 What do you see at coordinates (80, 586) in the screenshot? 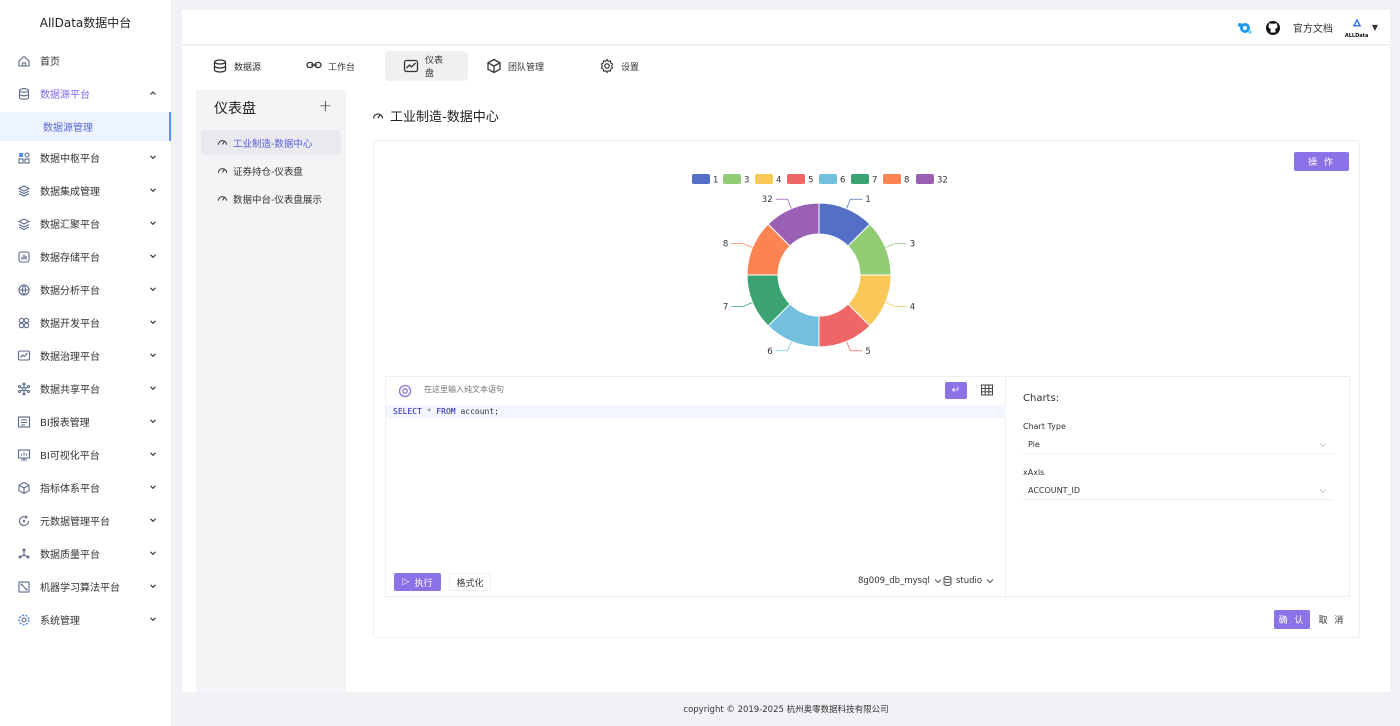
I see `sidebar-item-label: 机器学习算法平台` at bounding box center [80, 586].